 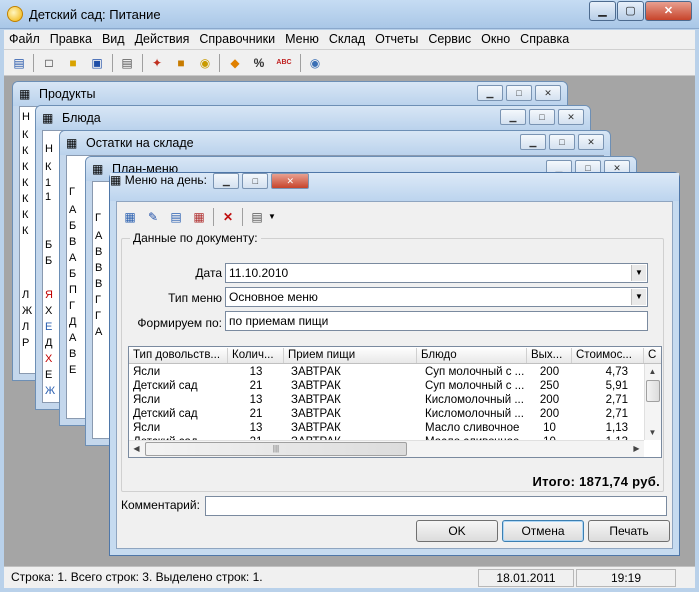 I want to click on table-cell: 5,91, so click(x=602, y=386).